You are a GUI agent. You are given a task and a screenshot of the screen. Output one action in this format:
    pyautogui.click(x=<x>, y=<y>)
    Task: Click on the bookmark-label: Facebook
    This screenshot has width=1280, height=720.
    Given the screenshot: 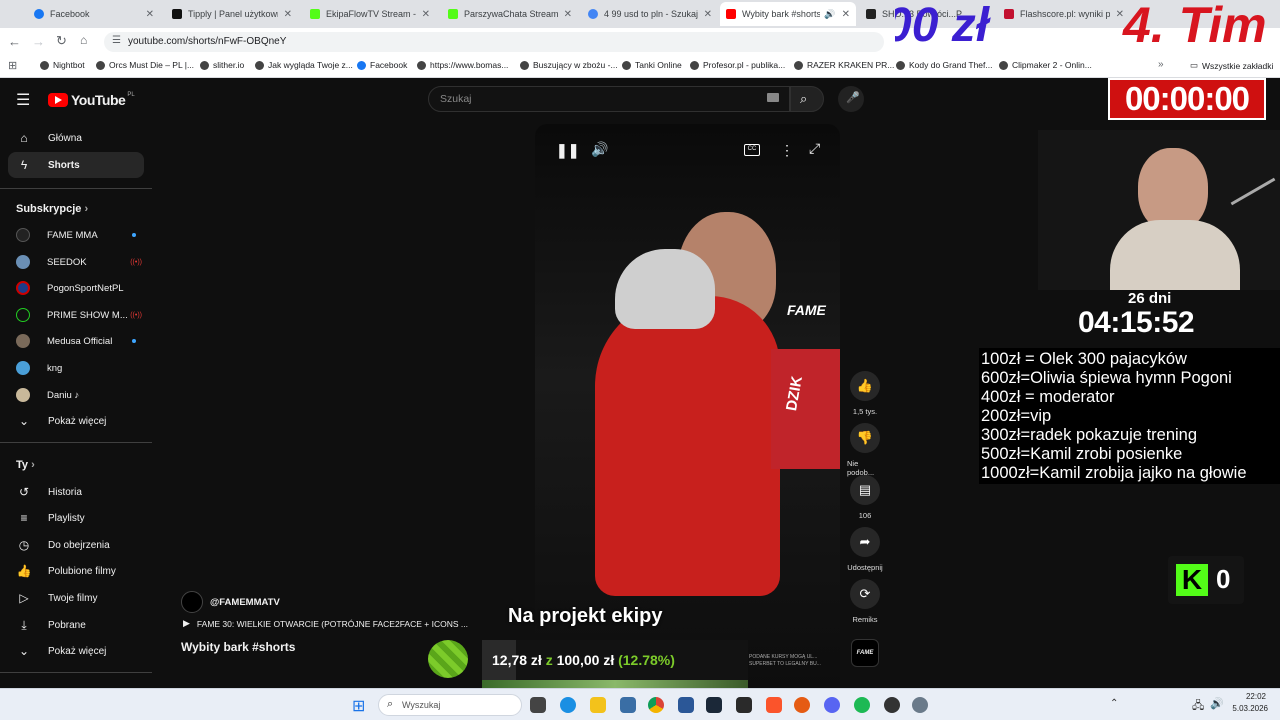 What is the action you would take?
    pyautogui.click(x=389, y=65)
    